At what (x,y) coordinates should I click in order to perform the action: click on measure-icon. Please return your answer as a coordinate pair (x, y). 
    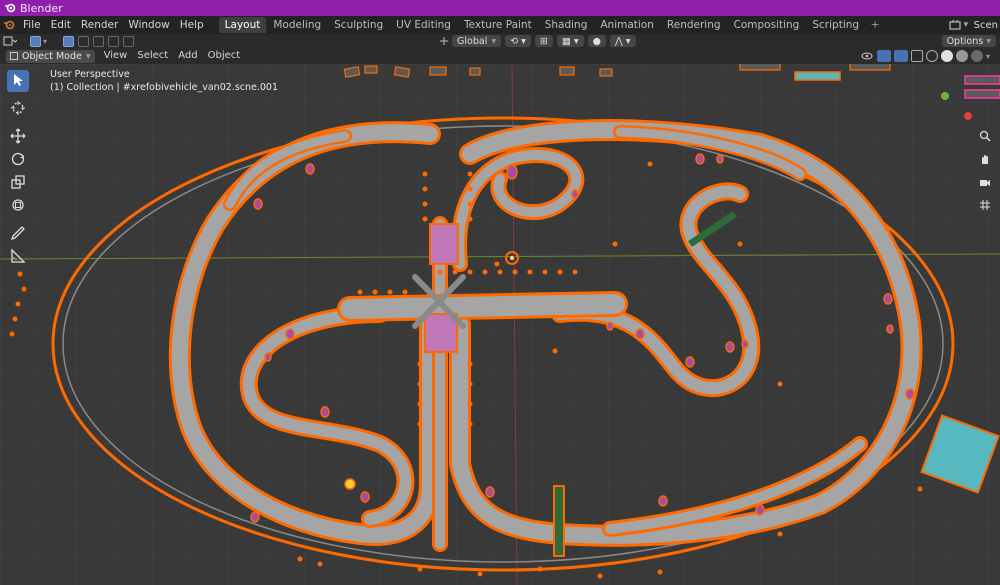
    Looking at the image, I should click on (18, 257).